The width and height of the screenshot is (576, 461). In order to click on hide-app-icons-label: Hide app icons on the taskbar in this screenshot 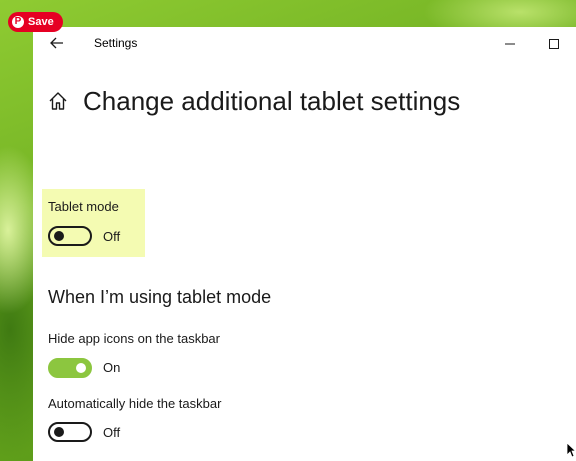, I will do `click(134, 338)`.